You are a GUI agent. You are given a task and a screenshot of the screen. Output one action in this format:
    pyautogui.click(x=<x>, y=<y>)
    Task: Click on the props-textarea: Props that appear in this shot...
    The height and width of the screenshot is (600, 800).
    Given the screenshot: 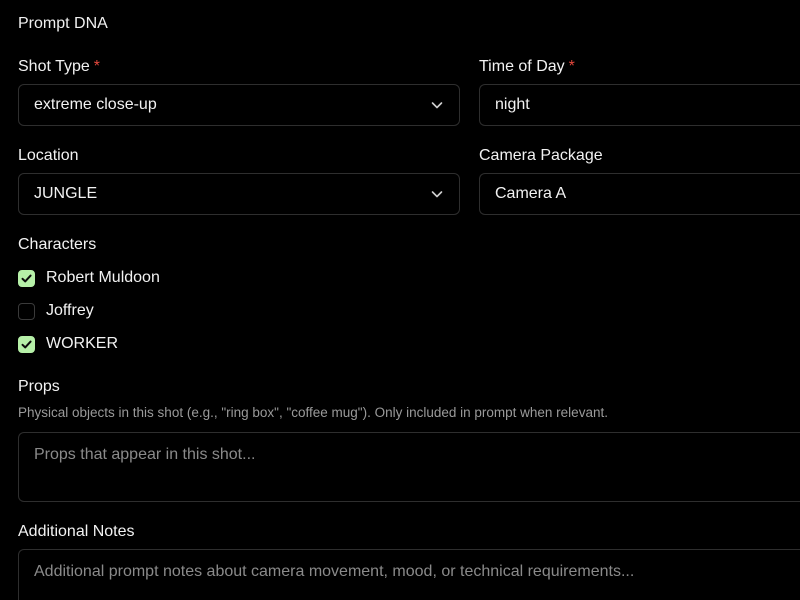 What is the action you would take?
    pyautogui.click(x=409, y=467)
    